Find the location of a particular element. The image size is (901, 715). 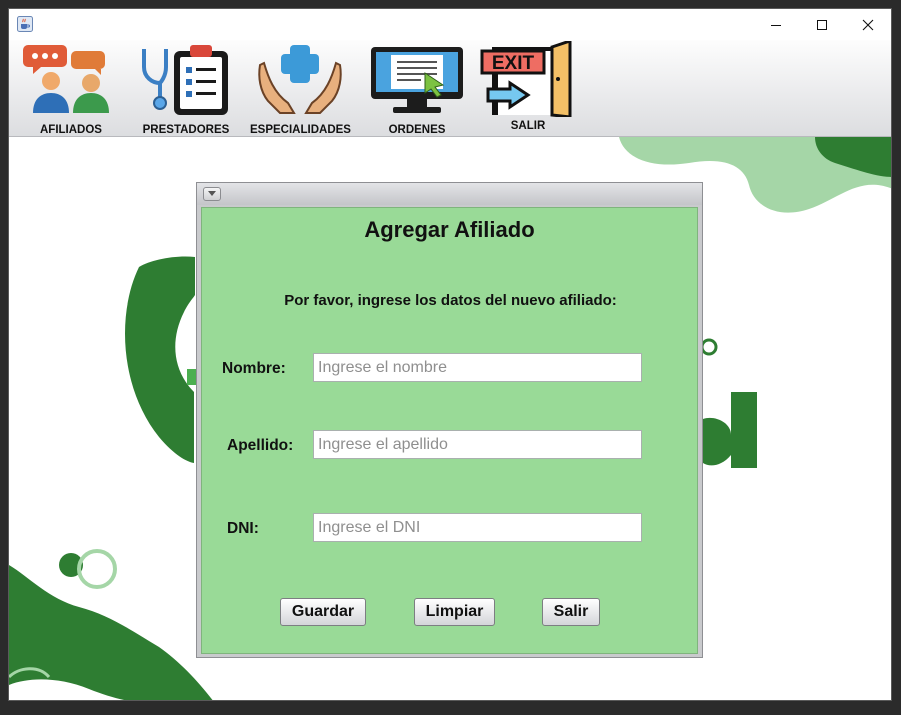

toolbar-prestadores-button: PRESTADORES is located at coordinates (186, 89).